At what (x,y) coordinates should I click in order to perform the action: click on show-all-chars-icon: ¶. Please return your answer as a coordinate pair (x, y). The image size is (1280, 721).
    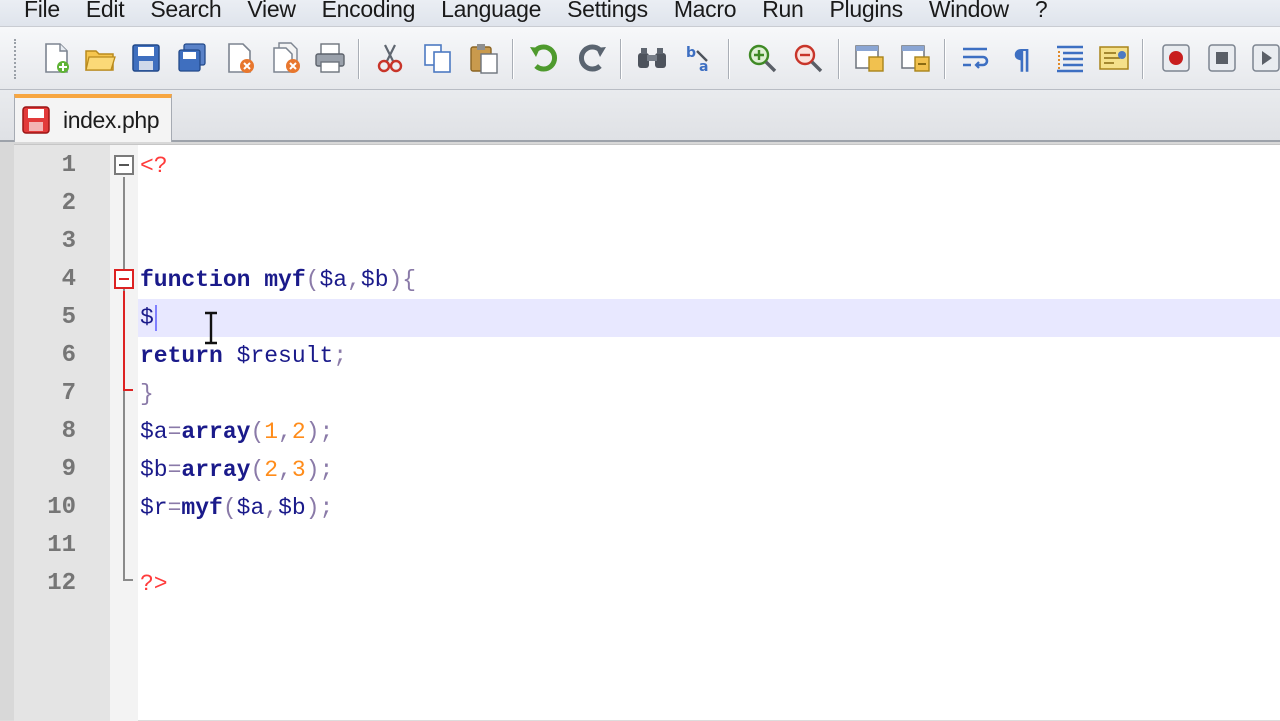
    Looking at the image, I should click on (1022, 58).